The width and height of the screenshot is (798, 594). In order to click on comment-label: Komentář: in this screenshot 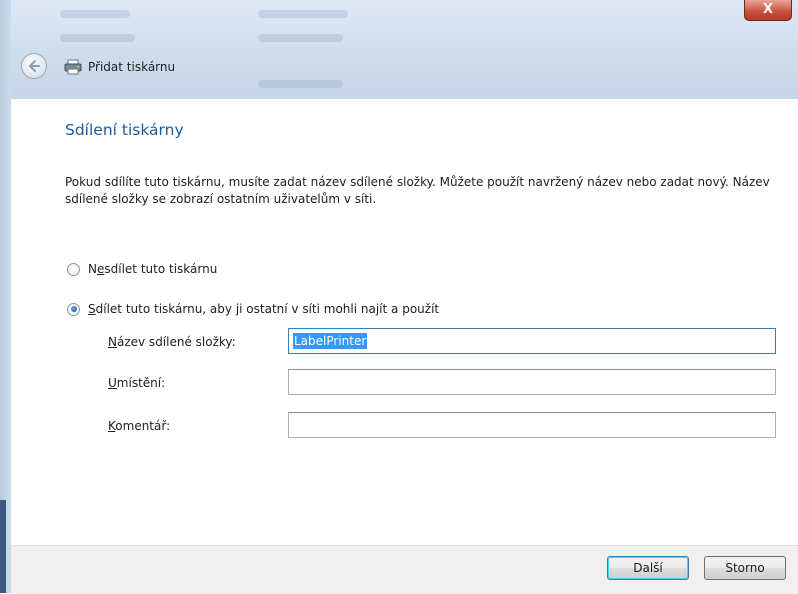, I will do `click(139, 426)`.